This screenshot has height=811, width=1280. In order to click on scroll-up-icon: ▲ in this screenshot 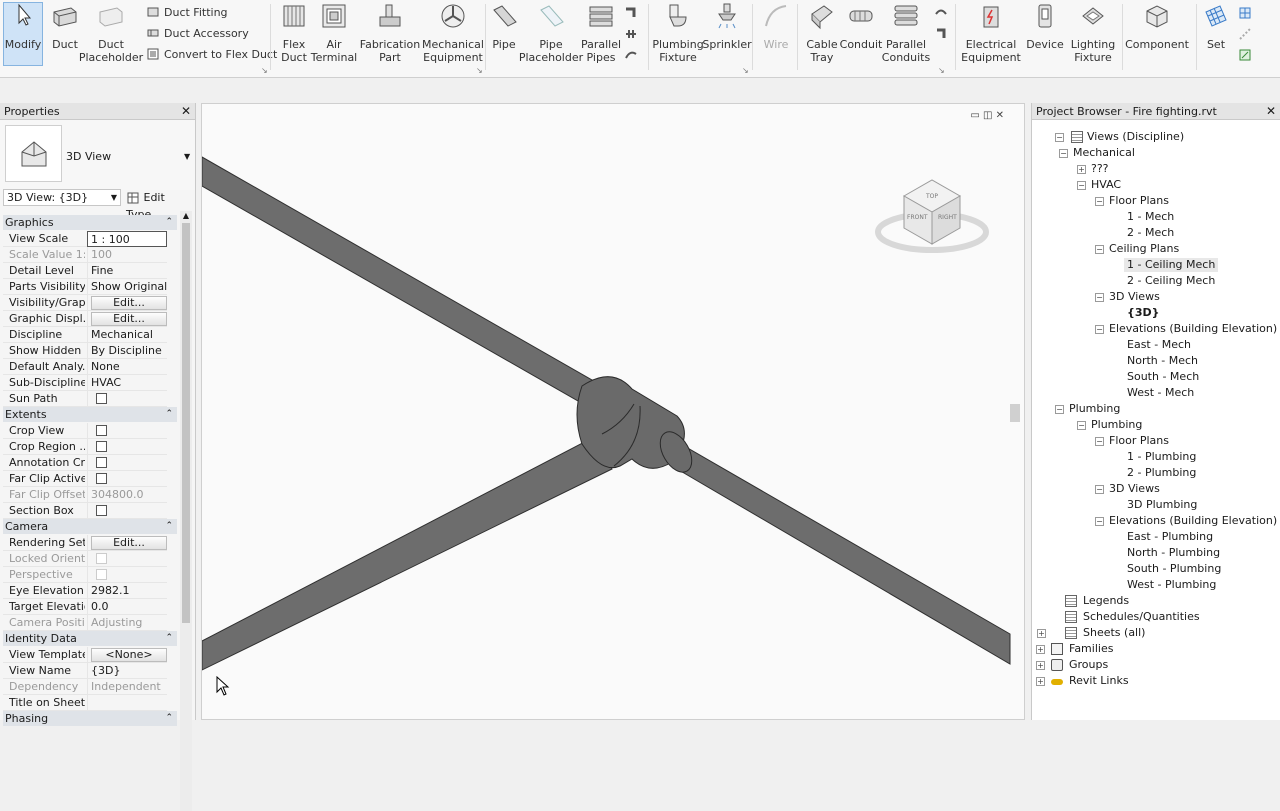, I will do `click(186, 215)`.